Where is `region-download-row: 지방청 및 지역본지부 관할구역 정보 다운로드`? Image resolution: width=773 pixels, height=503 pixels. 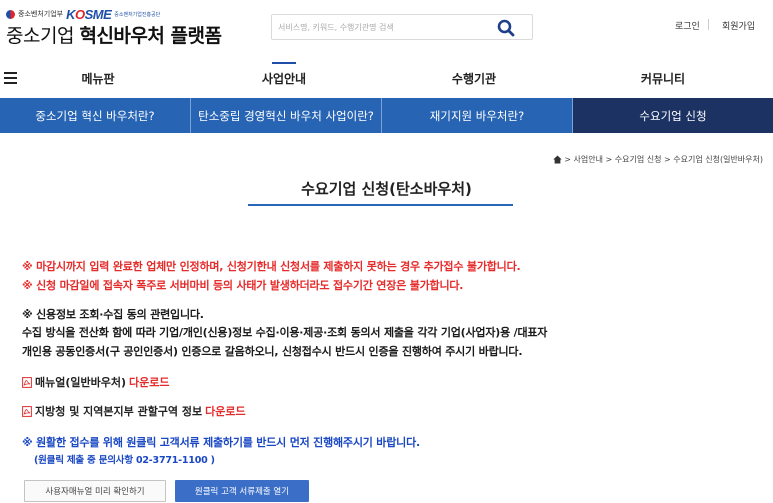
region-download-row: 지방청 및 지역본지부 관할구역 정보 다운로드 is located at coordinates (134, 411).